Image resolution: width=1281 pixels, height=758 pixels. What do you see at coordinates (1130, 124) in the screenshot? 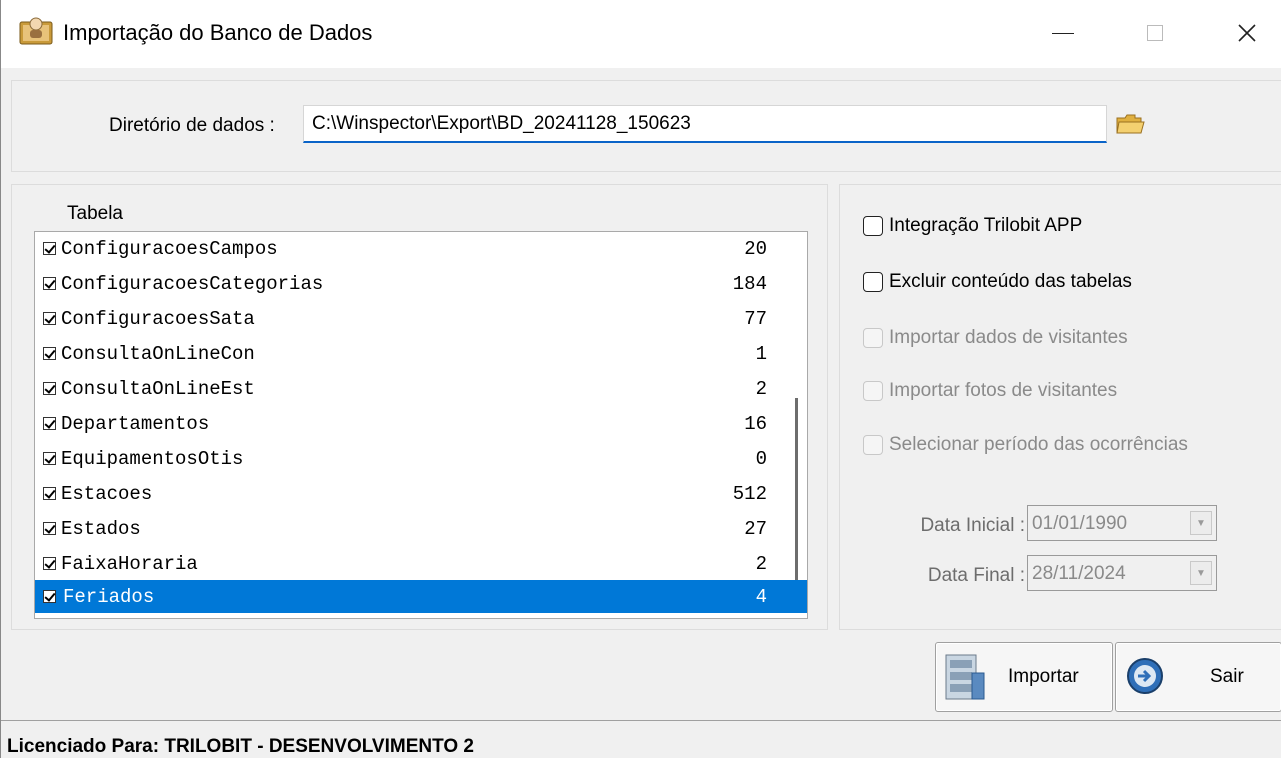
I see `folder-browse-icon` at bounding box center [1130, 124].